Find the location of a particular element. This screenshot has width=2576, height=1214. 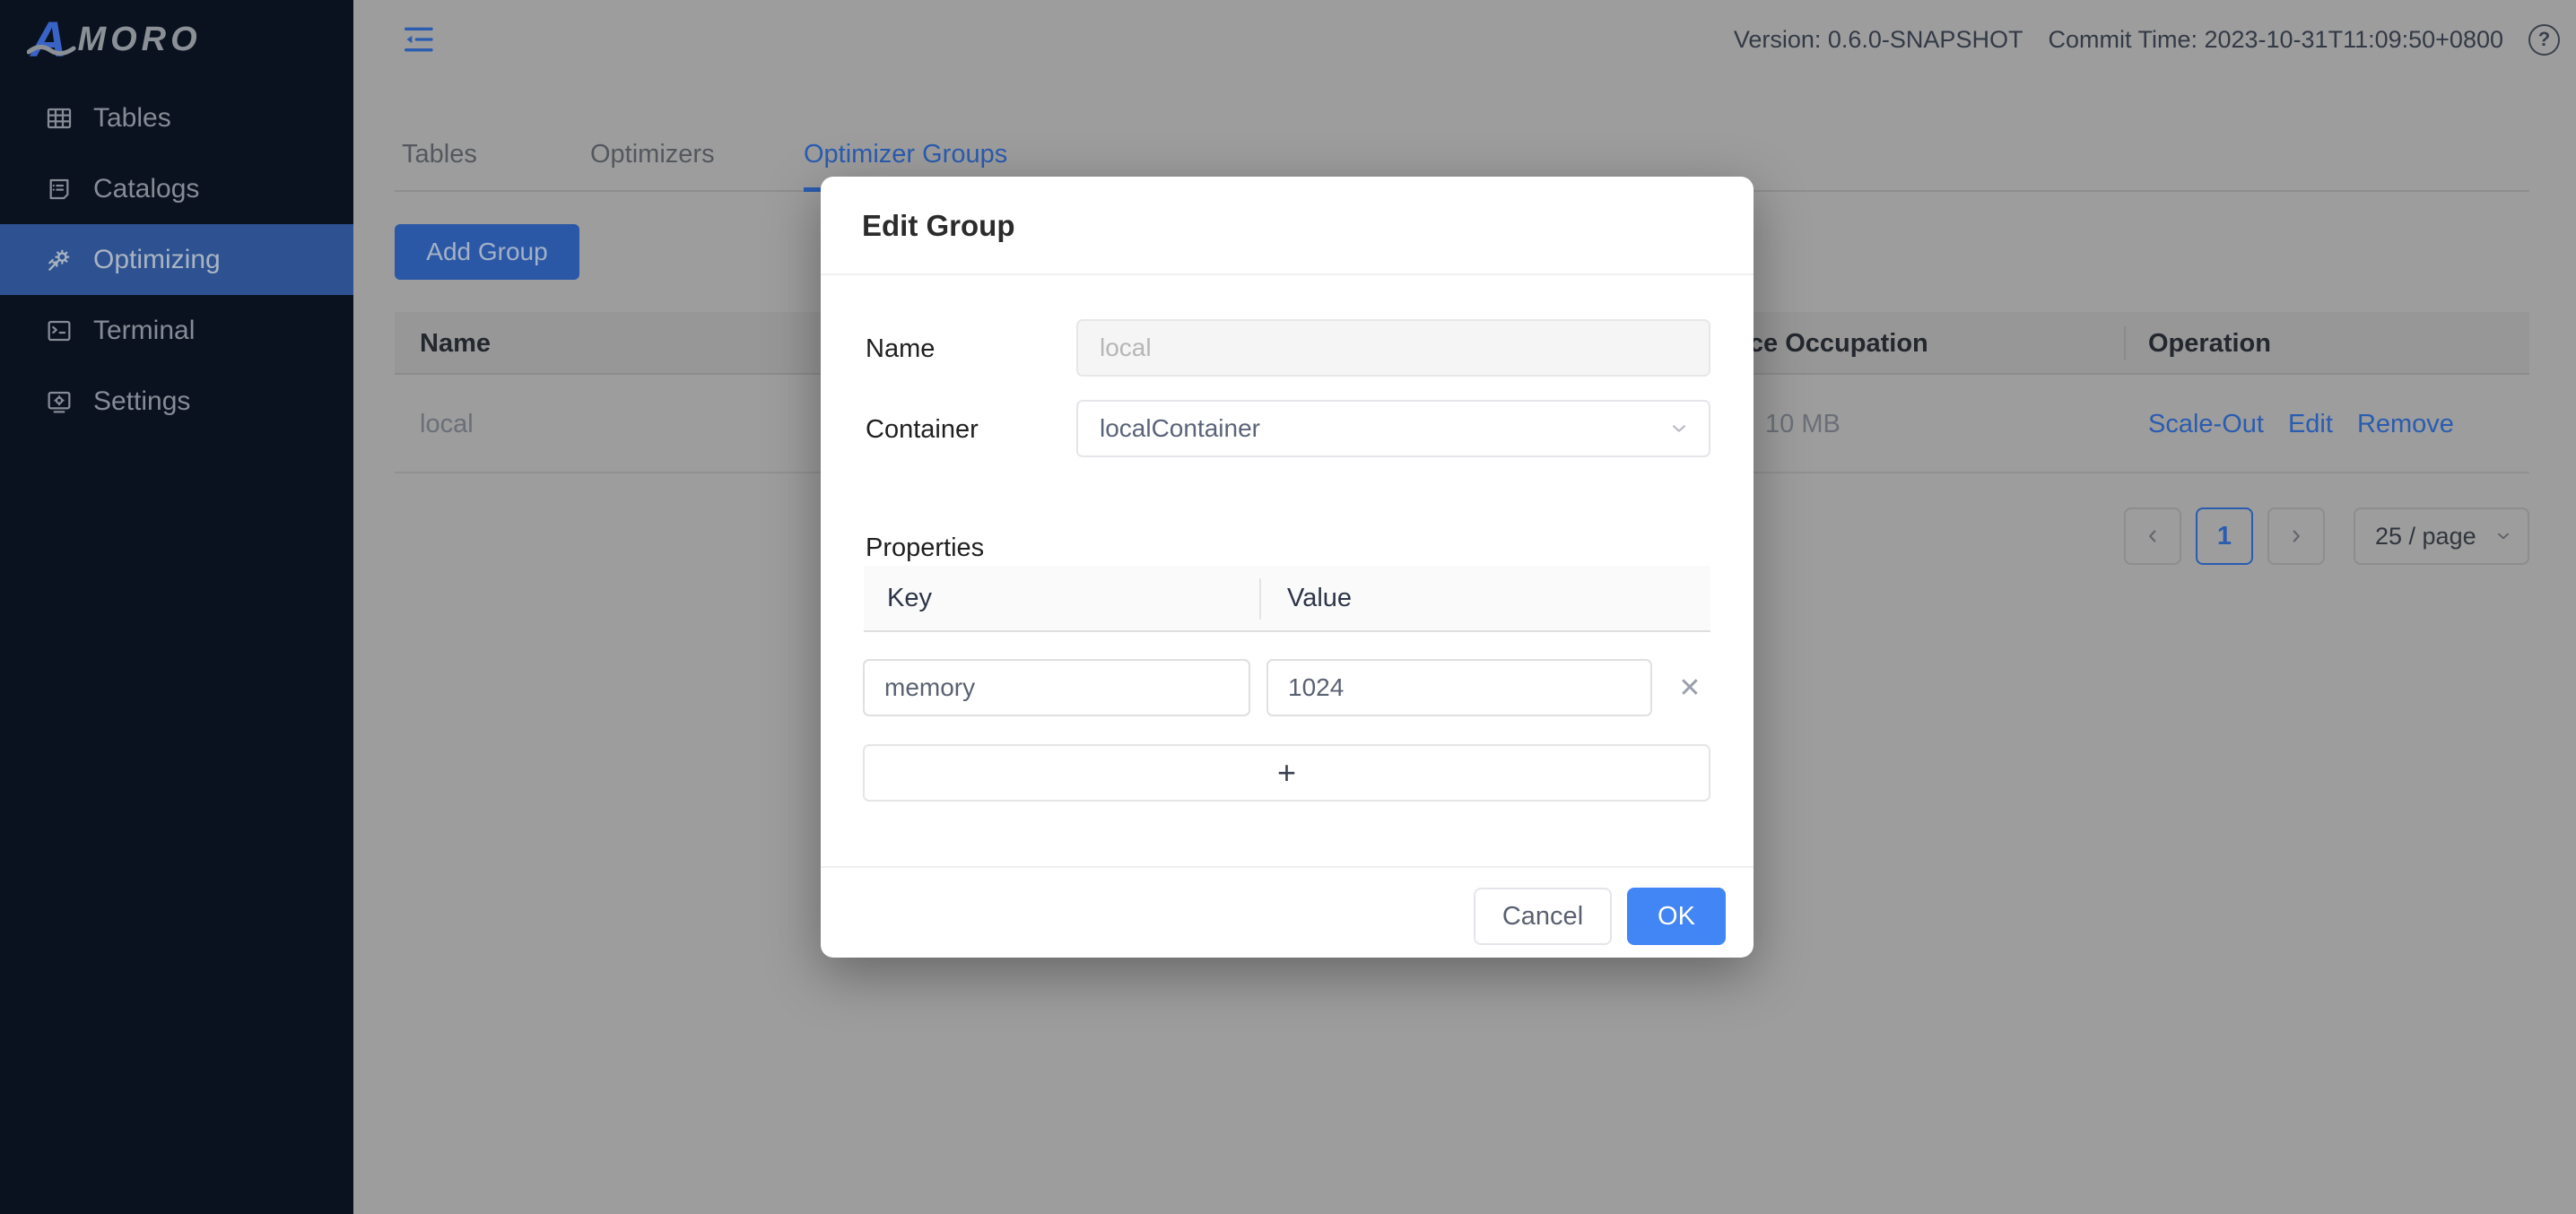

tab-tables: Tables is located at coordinates (439, 154).